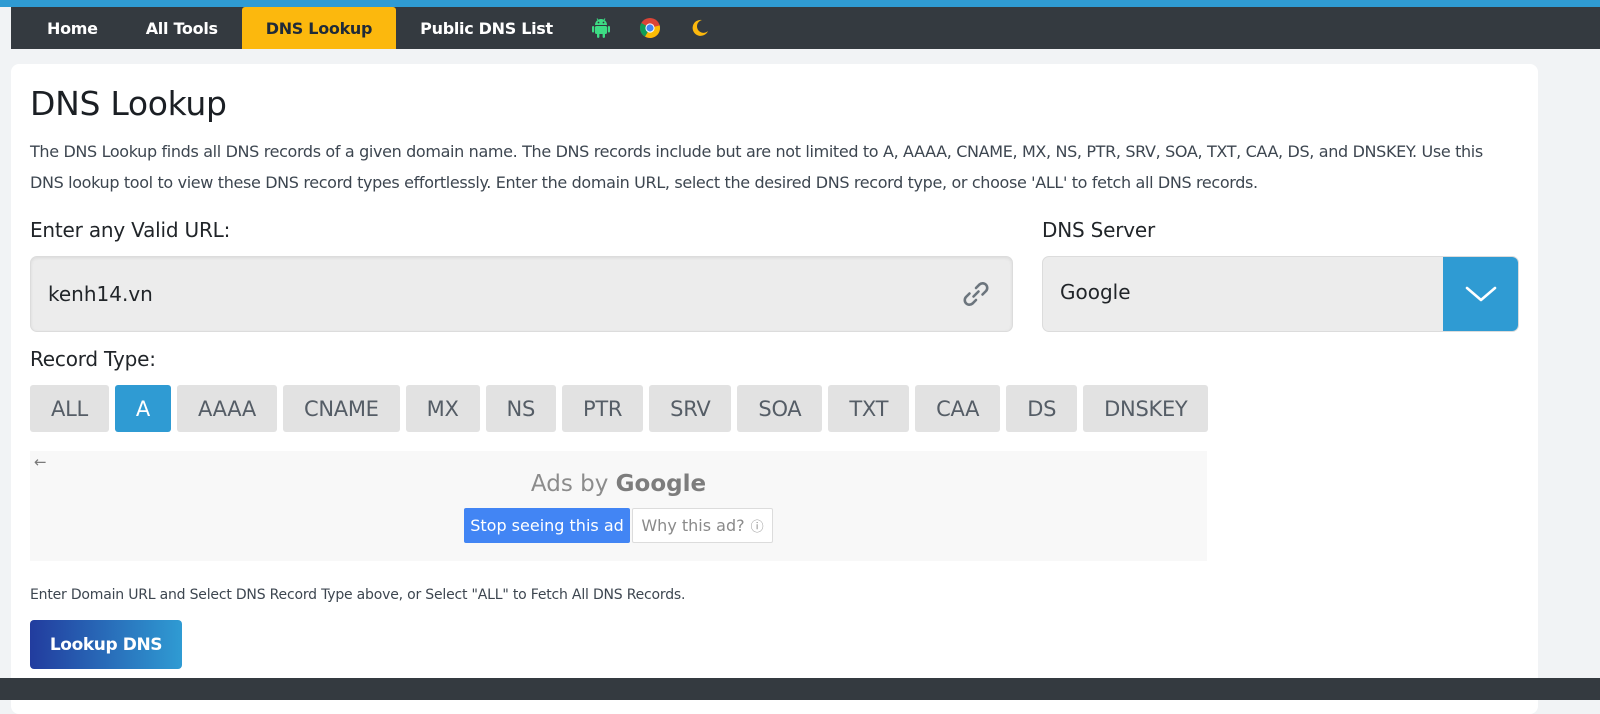 The height and width of the screenshot is (714, 1600). Describe the element at coordinates (869, 408) in the screenshot. I see `record-type-txt: TXT` at that location.